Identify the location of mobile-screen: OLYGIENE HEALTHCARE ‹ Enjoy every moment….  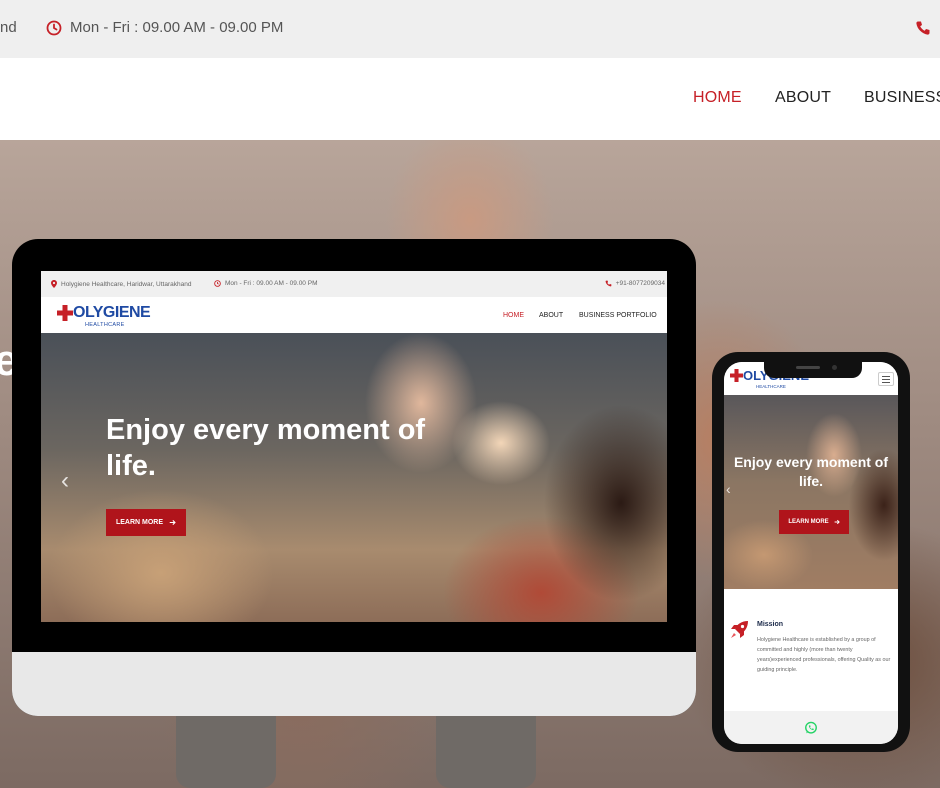
(811, 553).